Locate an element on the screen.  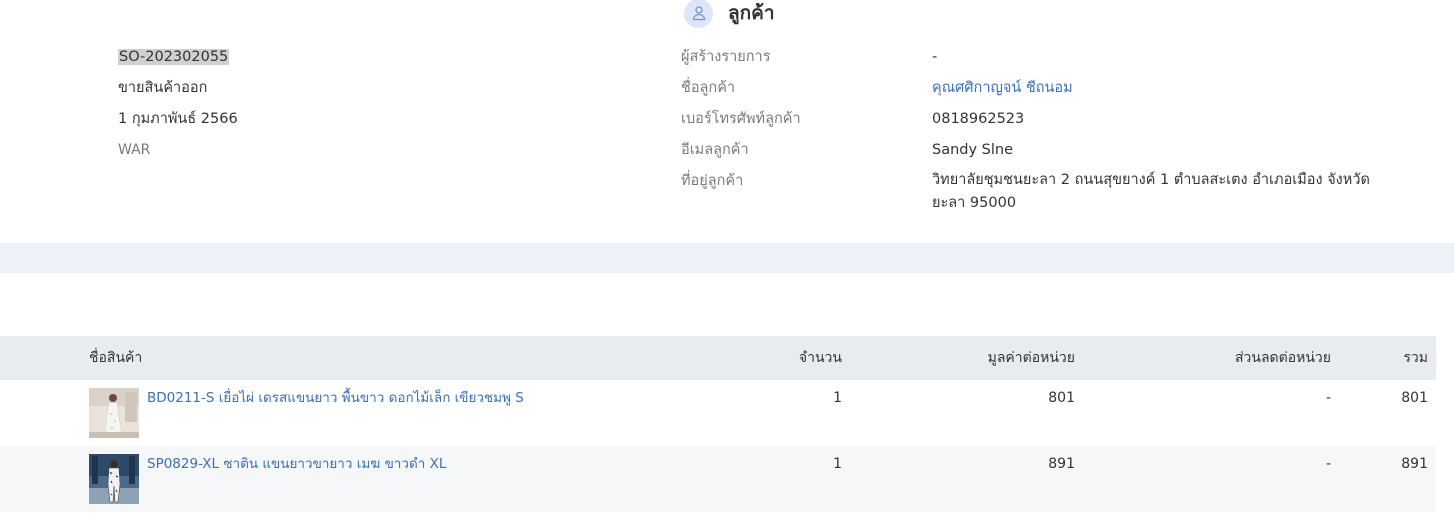
column-header-unit-price: มูลค่าต่อหน่วย is located at coordinates (1031, 358).